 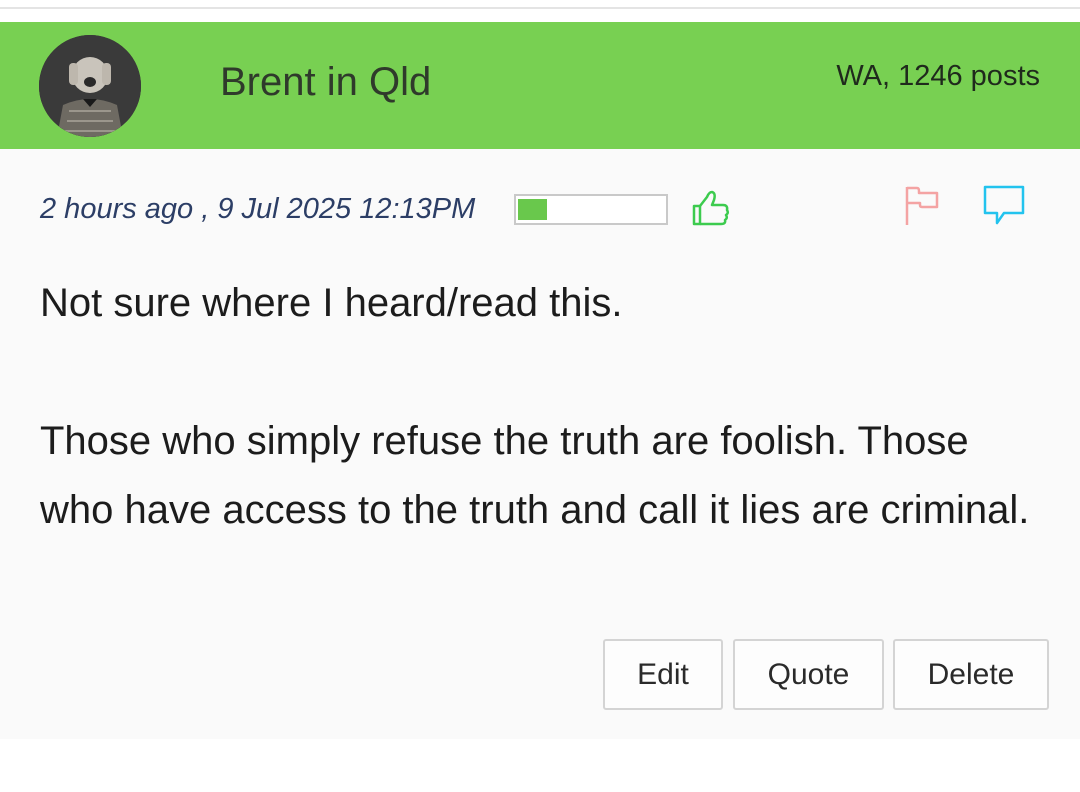 What do you see at coordinates (258, 209) in the screenshot?
I see `post-timestamp: 2 hours ago , 9 Jul 2025 12:13PM` at bounding box center [258, 209].